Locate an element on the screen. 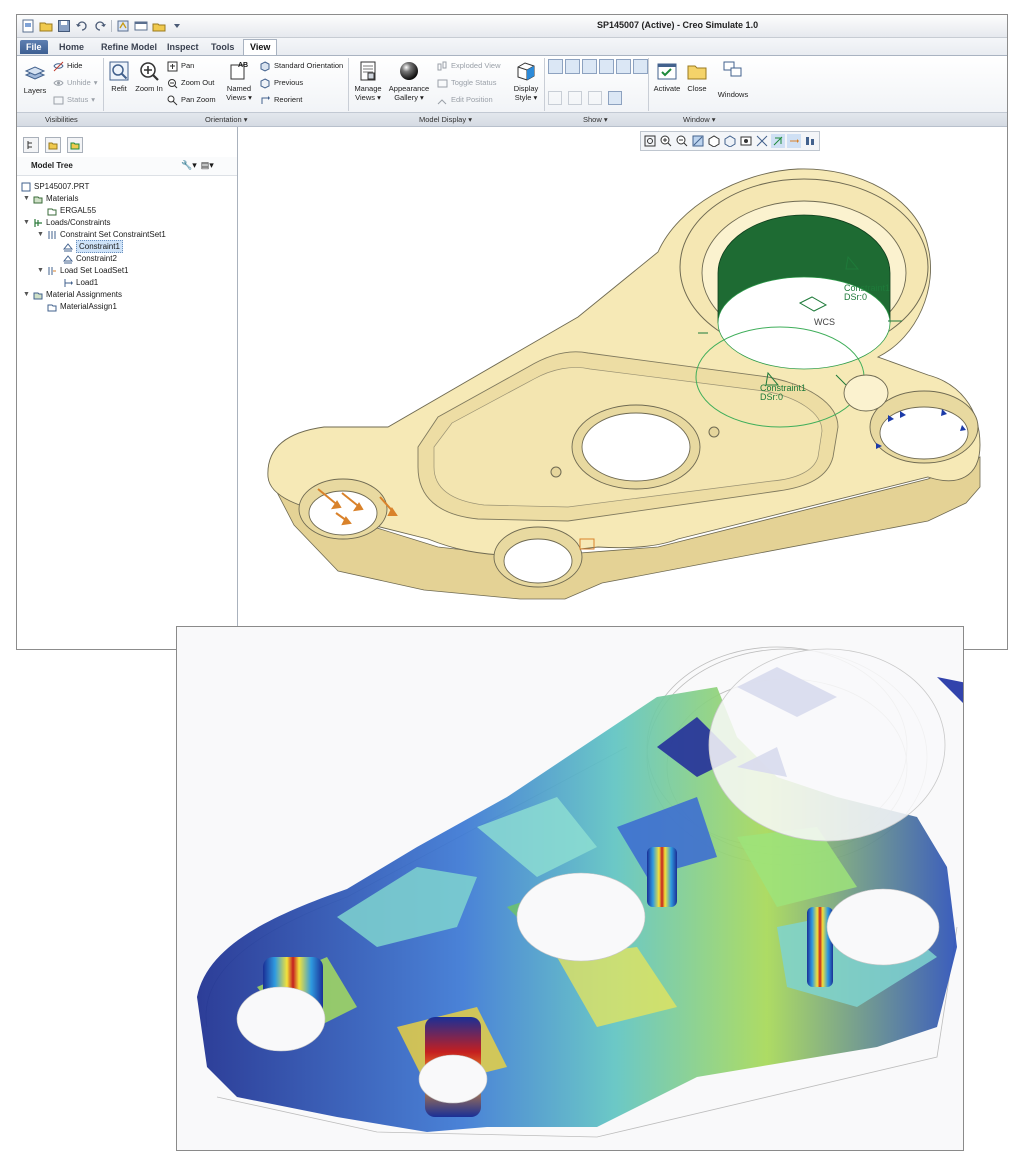 This screenshot has width=1028, height=1168. group-label-model-display: Model Display ▾ is located at coordinates (445, 119).